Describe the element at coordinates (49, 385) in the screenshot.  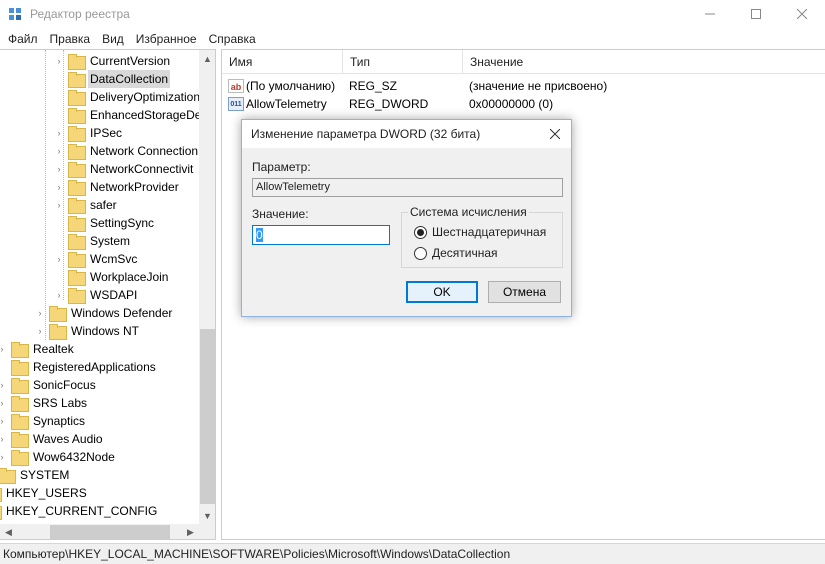
I see `tree-item: › SonicFocus` at that location.